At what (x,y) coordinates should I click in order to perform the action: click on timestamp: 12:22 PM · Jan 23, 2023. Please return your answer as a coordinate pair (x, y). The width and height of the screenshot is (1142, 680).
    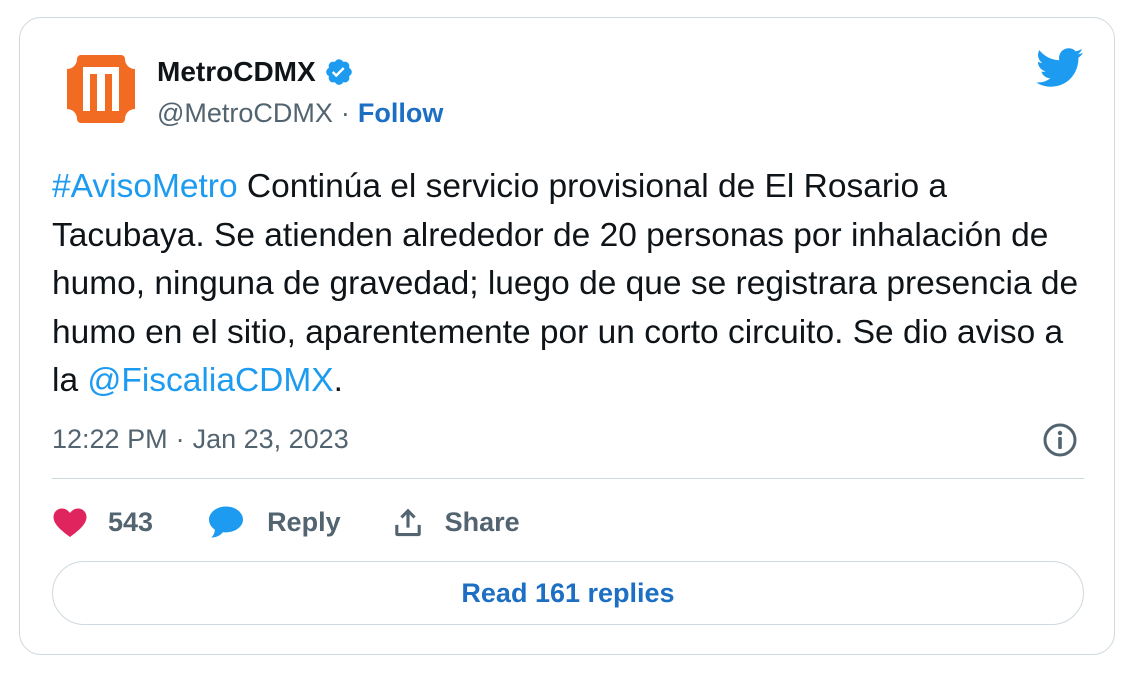
    Looking at the image, I should click on (200, 439).